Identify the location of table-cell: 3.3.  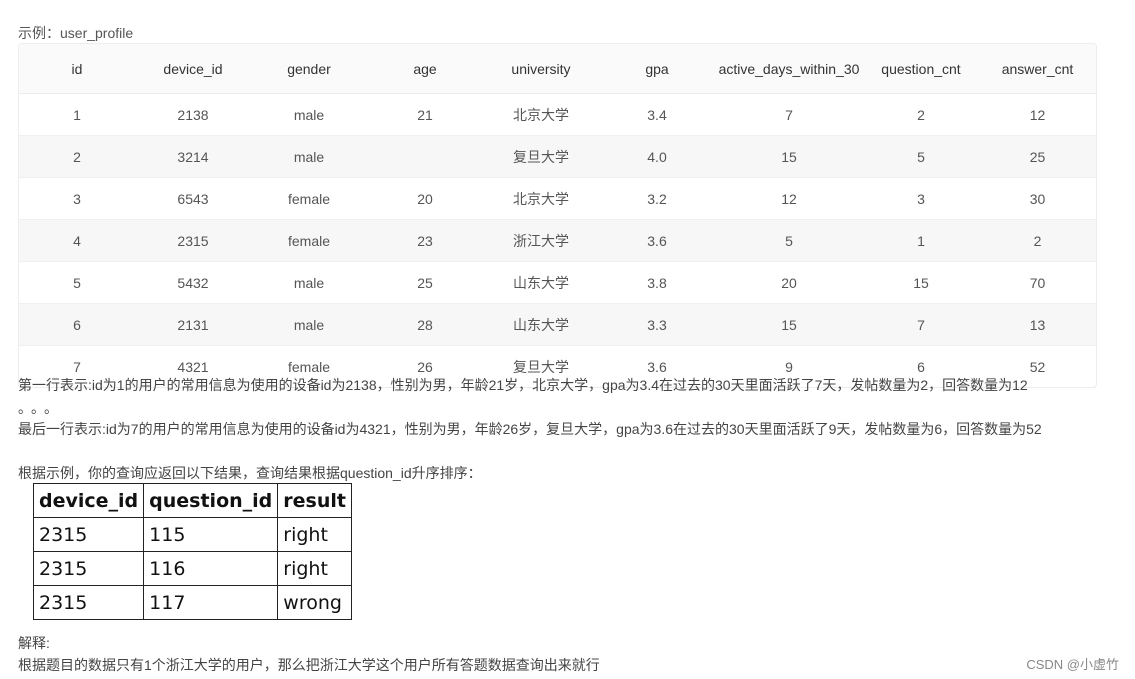
(657, 324).